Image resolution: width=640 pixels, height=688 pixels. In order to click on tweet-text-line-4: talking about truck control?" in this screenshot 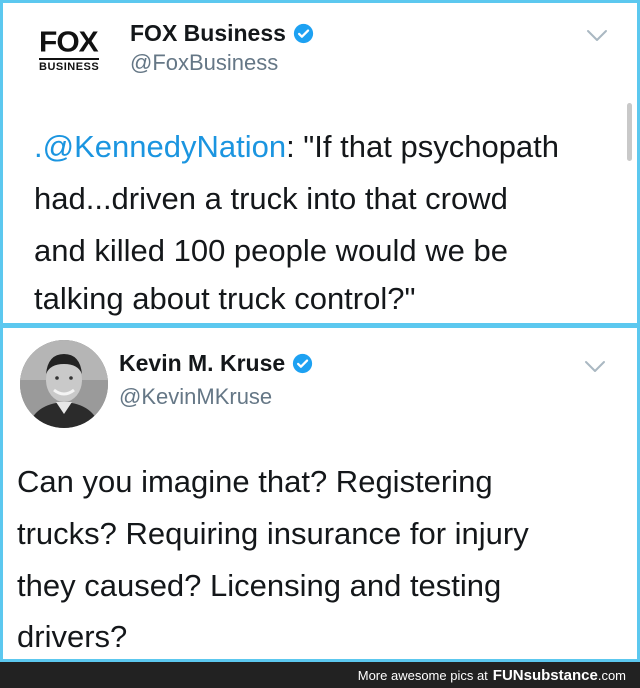, I will do `click(225, 298)`.